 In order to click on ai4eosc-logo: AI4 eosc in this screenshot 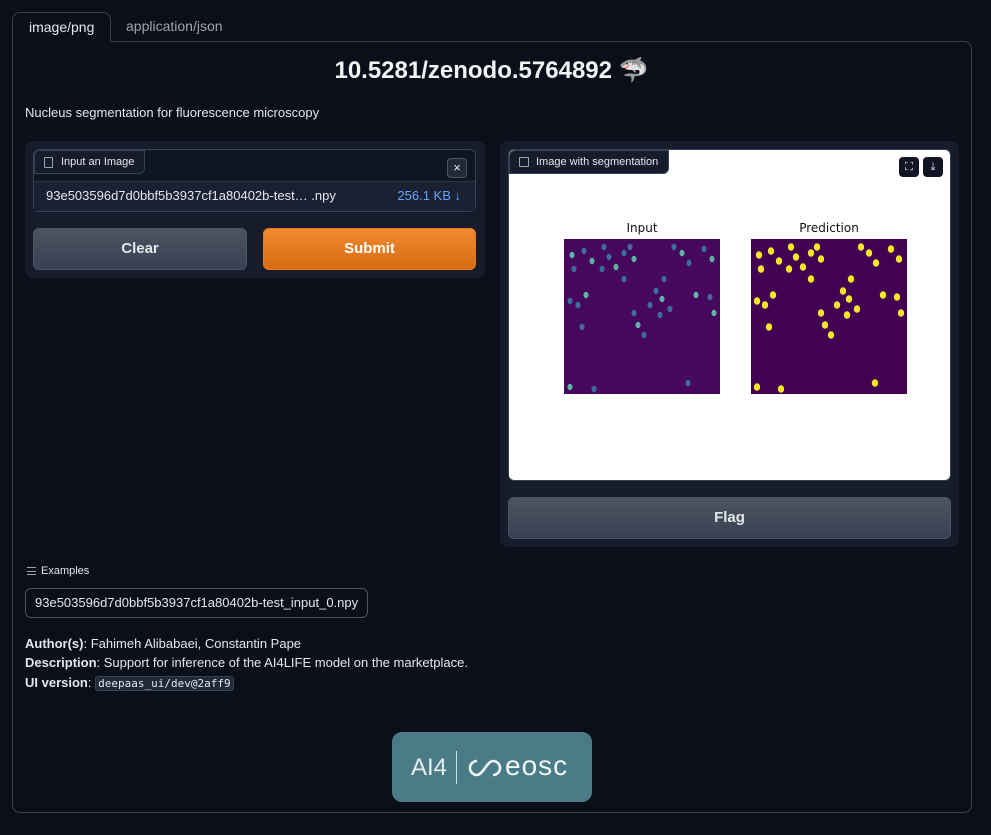, I will do `click(492, 767)`.